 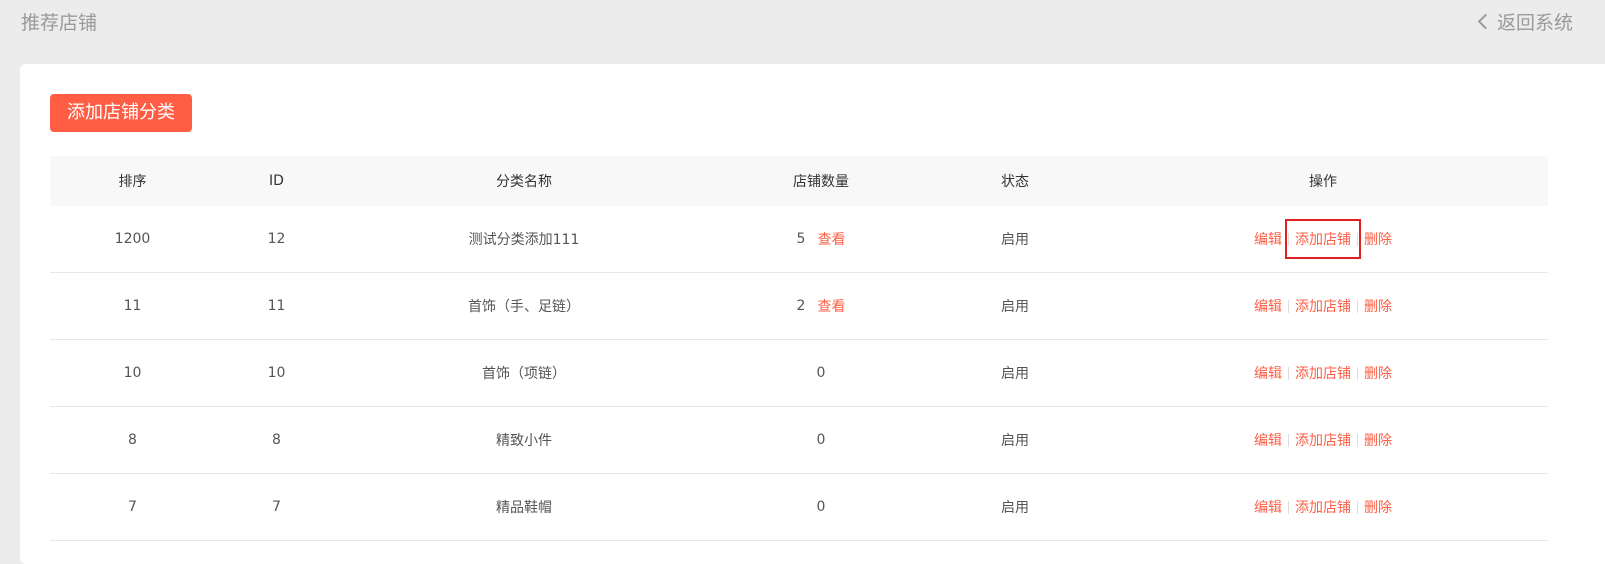 I want to click on column-header-id: ID, so click(x=276, y=181).